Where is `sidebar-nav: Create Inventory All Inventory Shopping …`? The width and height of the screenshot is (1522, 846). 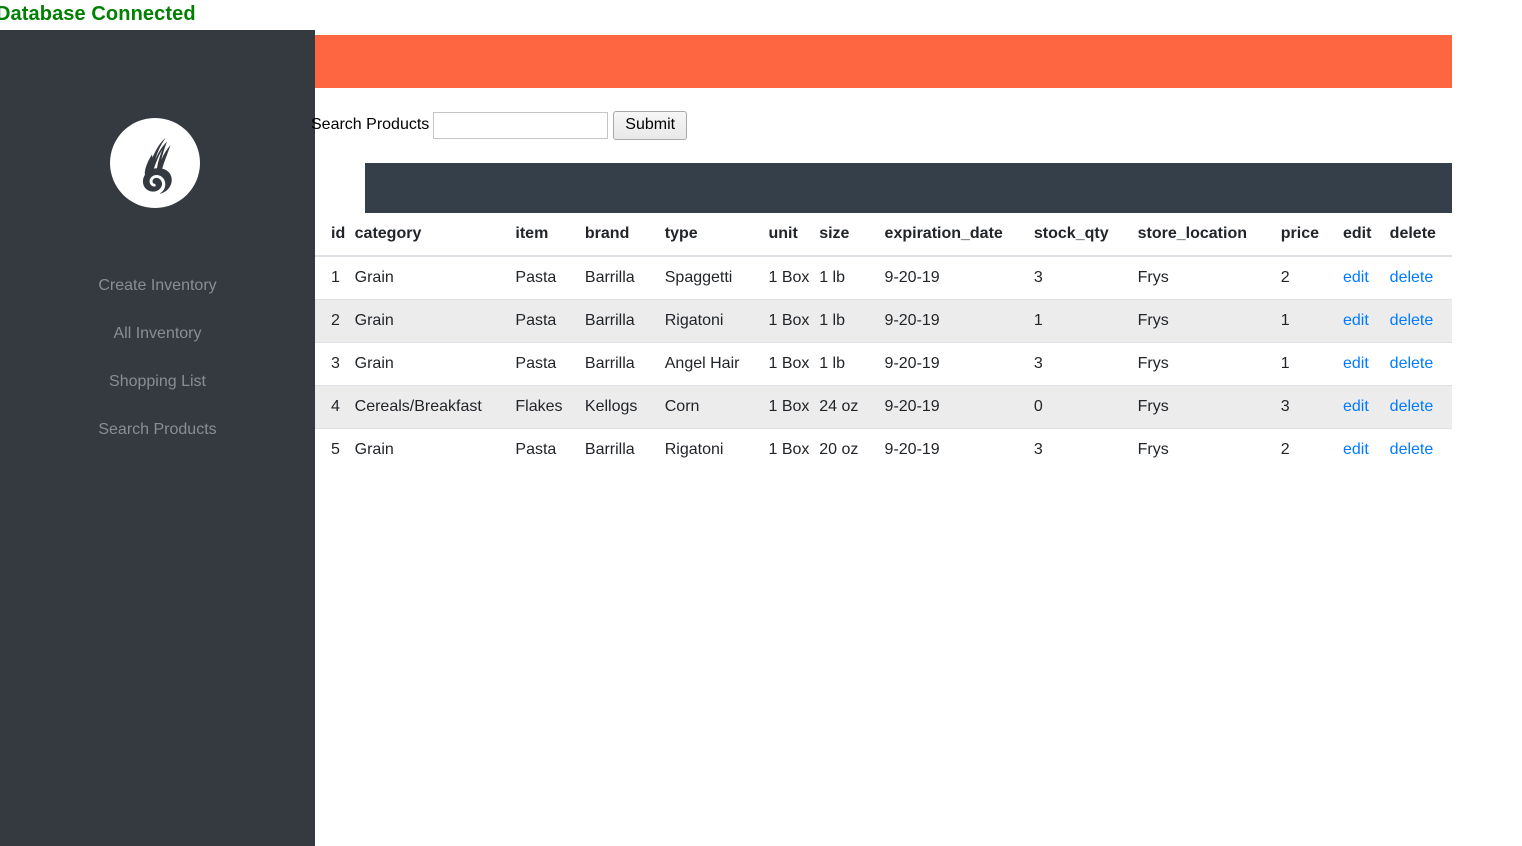
sidebar-nav: Create Inventory All Inventory Shopping … is located at coordinates (157, 358).